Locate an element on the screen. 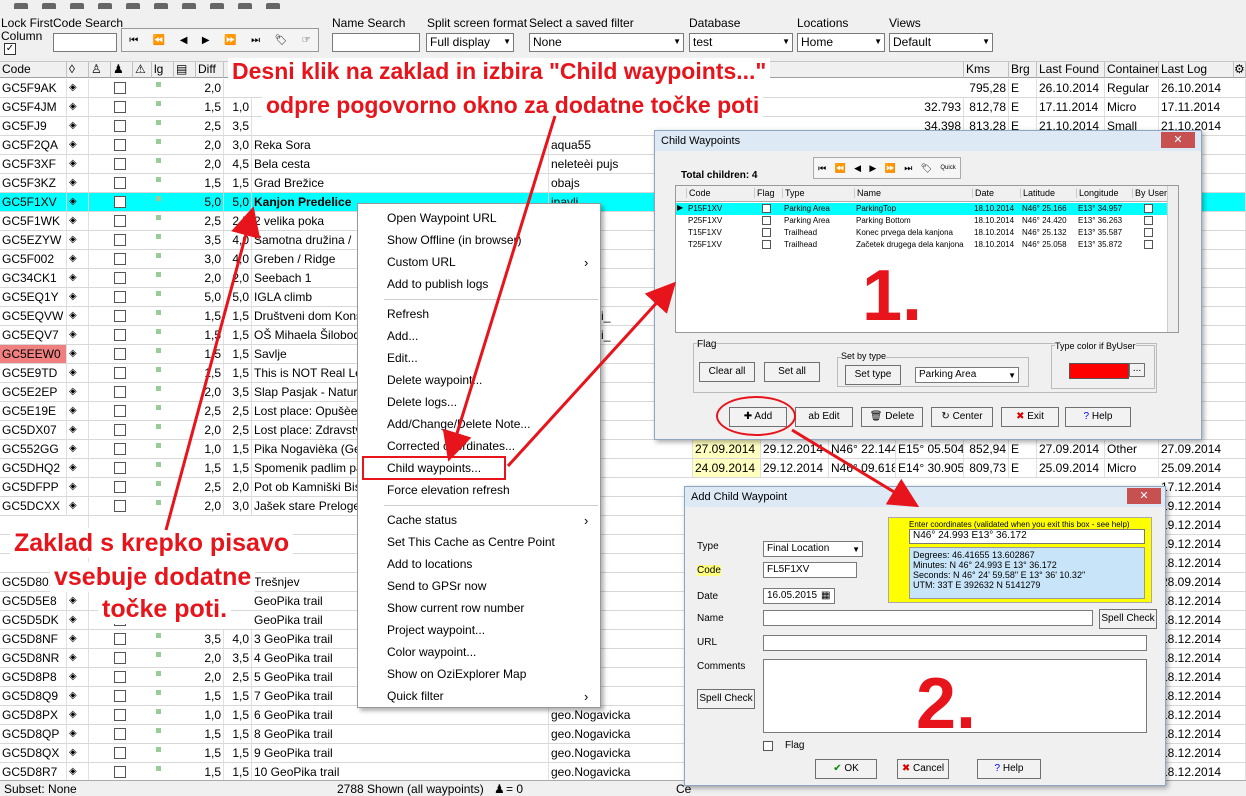 This screenshot has height=796, width=1246. menu-add-publish-logs: Add to publish logs is located at coordinates (437, 284).